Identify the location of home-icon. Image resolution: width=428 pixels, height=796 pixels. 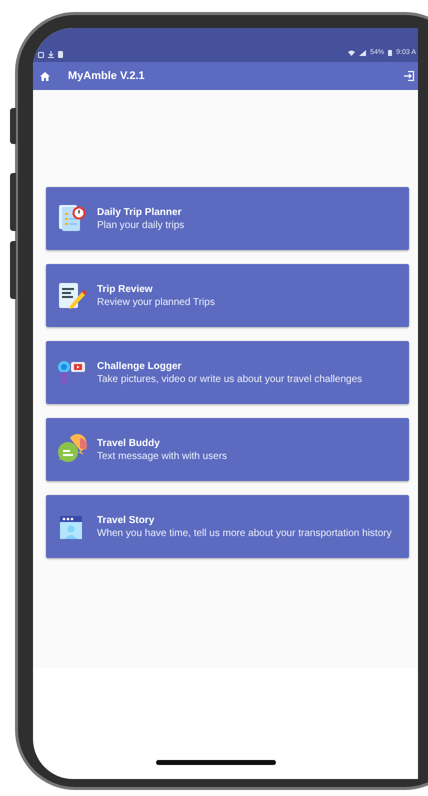
(45, 76).